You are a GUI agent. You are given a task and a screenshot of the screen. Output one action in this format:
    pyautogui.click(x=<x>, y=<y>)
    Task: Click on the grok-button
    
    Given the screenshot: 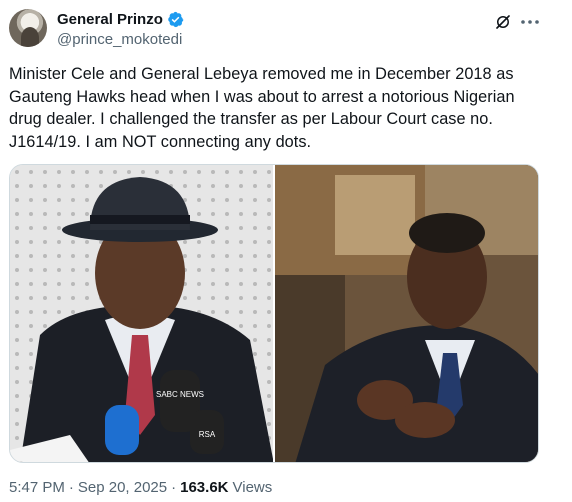 What is the action you would take?
    pyautogui.click(x=503, y=22)
    